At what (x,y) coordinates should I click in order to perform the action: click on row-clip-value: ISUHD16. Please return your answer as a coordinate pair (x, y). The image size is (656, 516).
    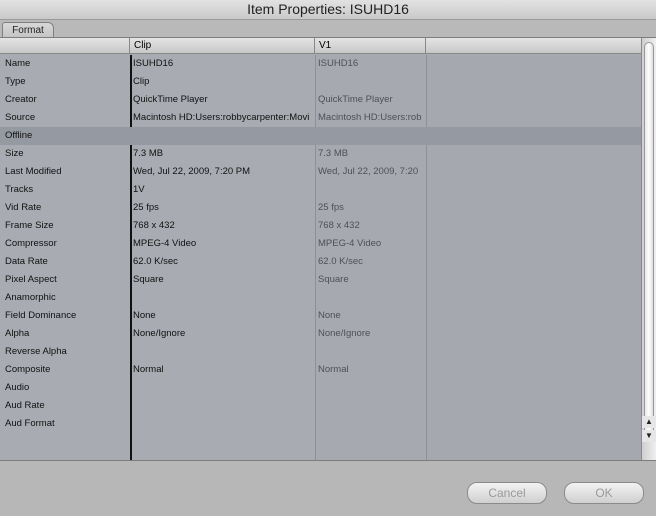
    Looking at the image, I should click on (153, 63).